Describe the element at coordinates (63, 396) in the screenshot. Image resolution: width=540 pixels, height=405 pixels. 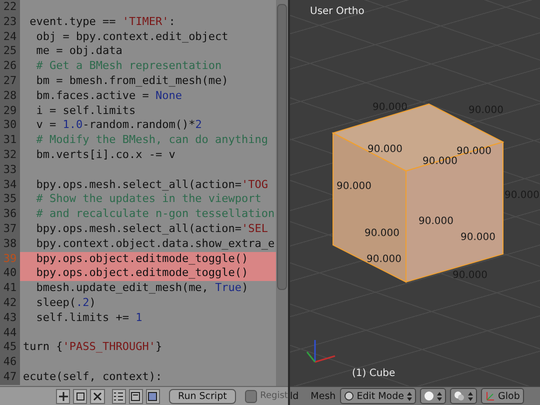
I see `plus-icon` at that location.